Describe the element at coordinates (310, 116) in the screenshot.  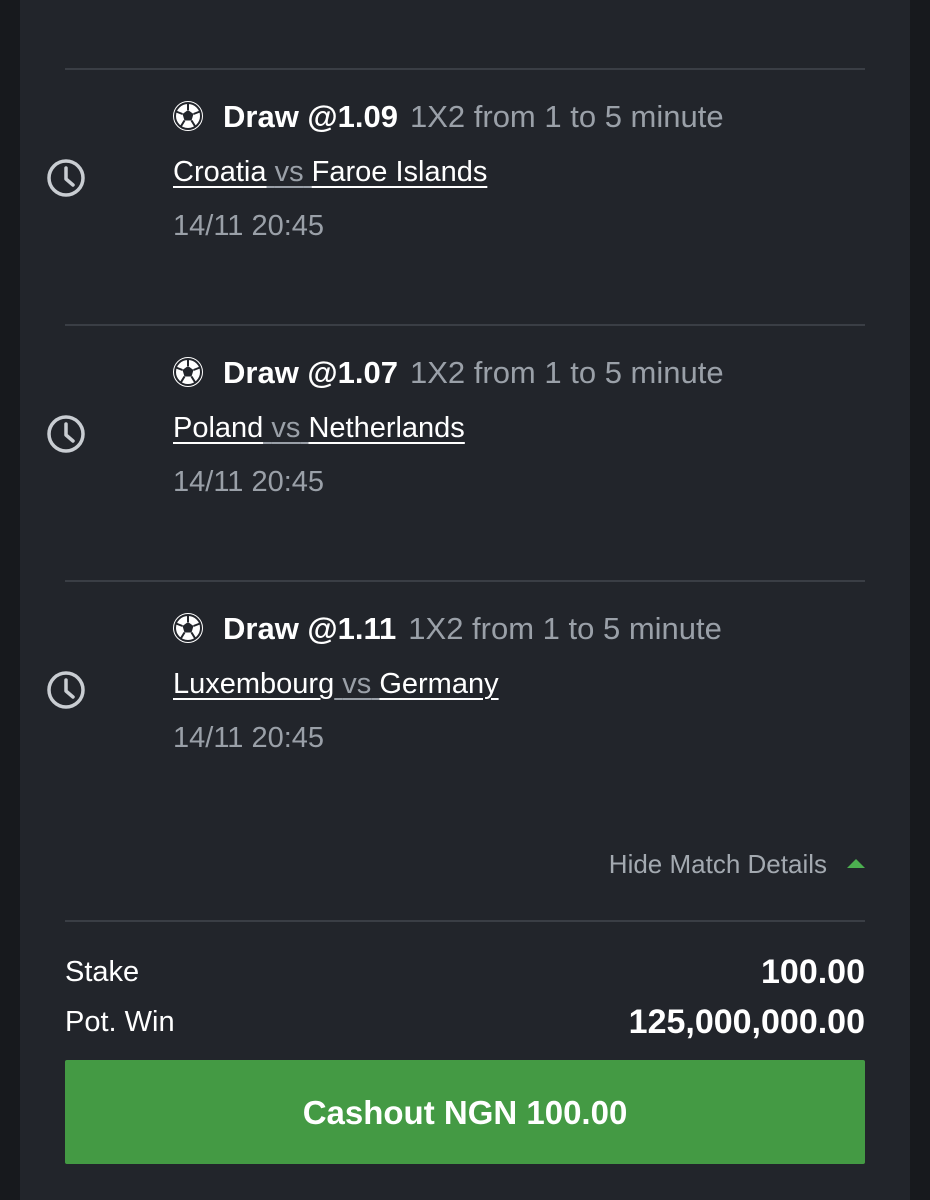
I see `pick-label: Draw @1.09` at that location.